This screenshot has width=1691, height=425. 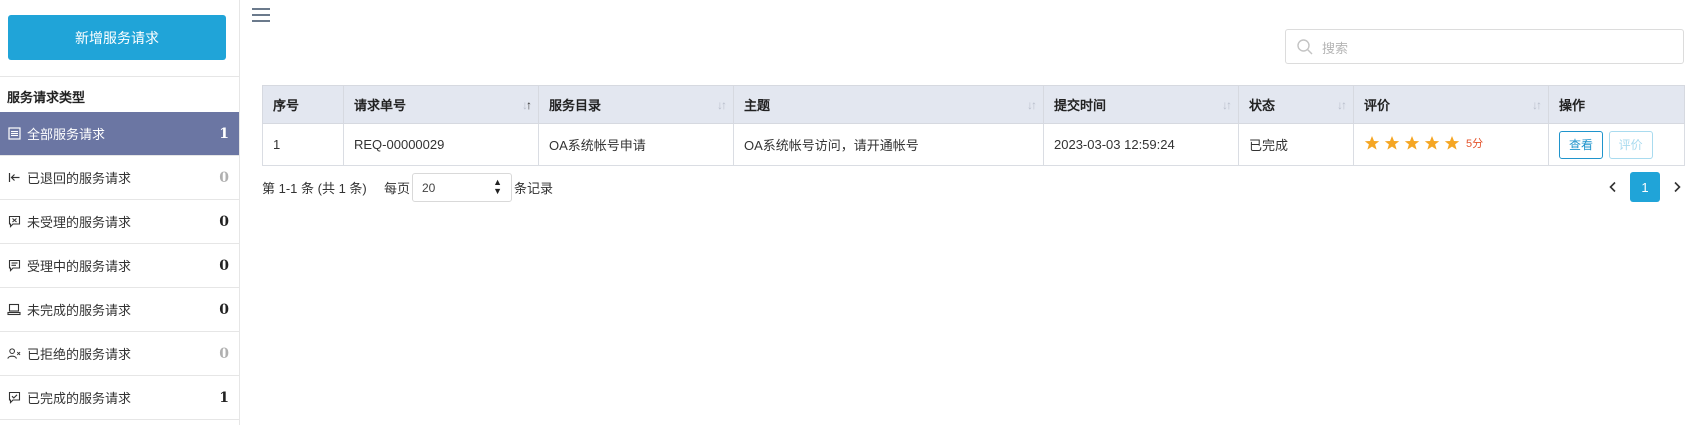 I want to click on sidebar-item-all: 全部服务请求 1, so click(x=119, y=134).